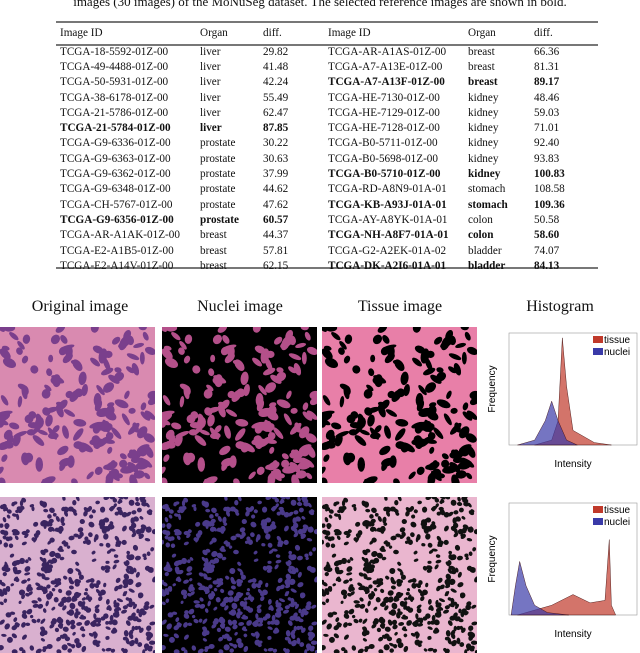 Image resolution: width=640 pixels, height=653 pixels. I want to click on cell-id: TCGA-E2-A14V-01Z-00, so click(117, 265).